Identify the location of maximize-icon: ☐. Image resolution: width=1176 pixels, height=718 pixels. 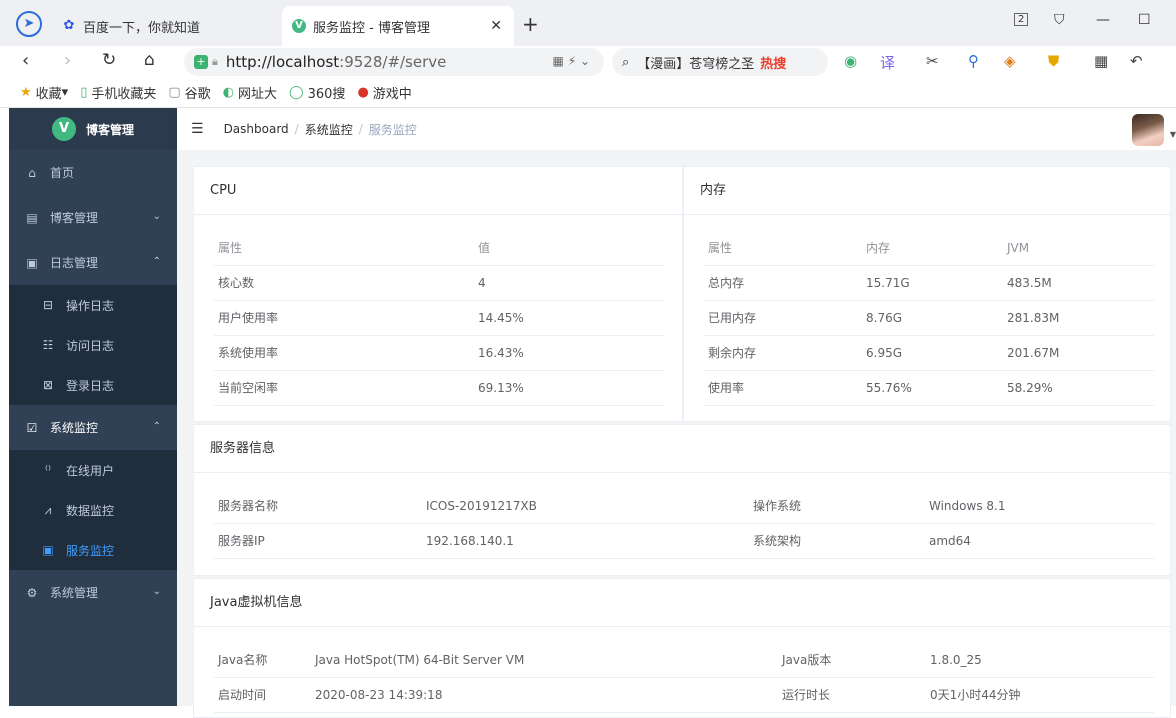
(1144, 20).